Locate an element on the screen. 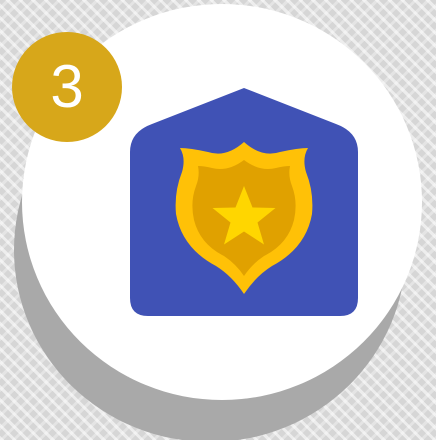 The image size is (436, 440). step-number: 3 is located at coordinates (67, 86).